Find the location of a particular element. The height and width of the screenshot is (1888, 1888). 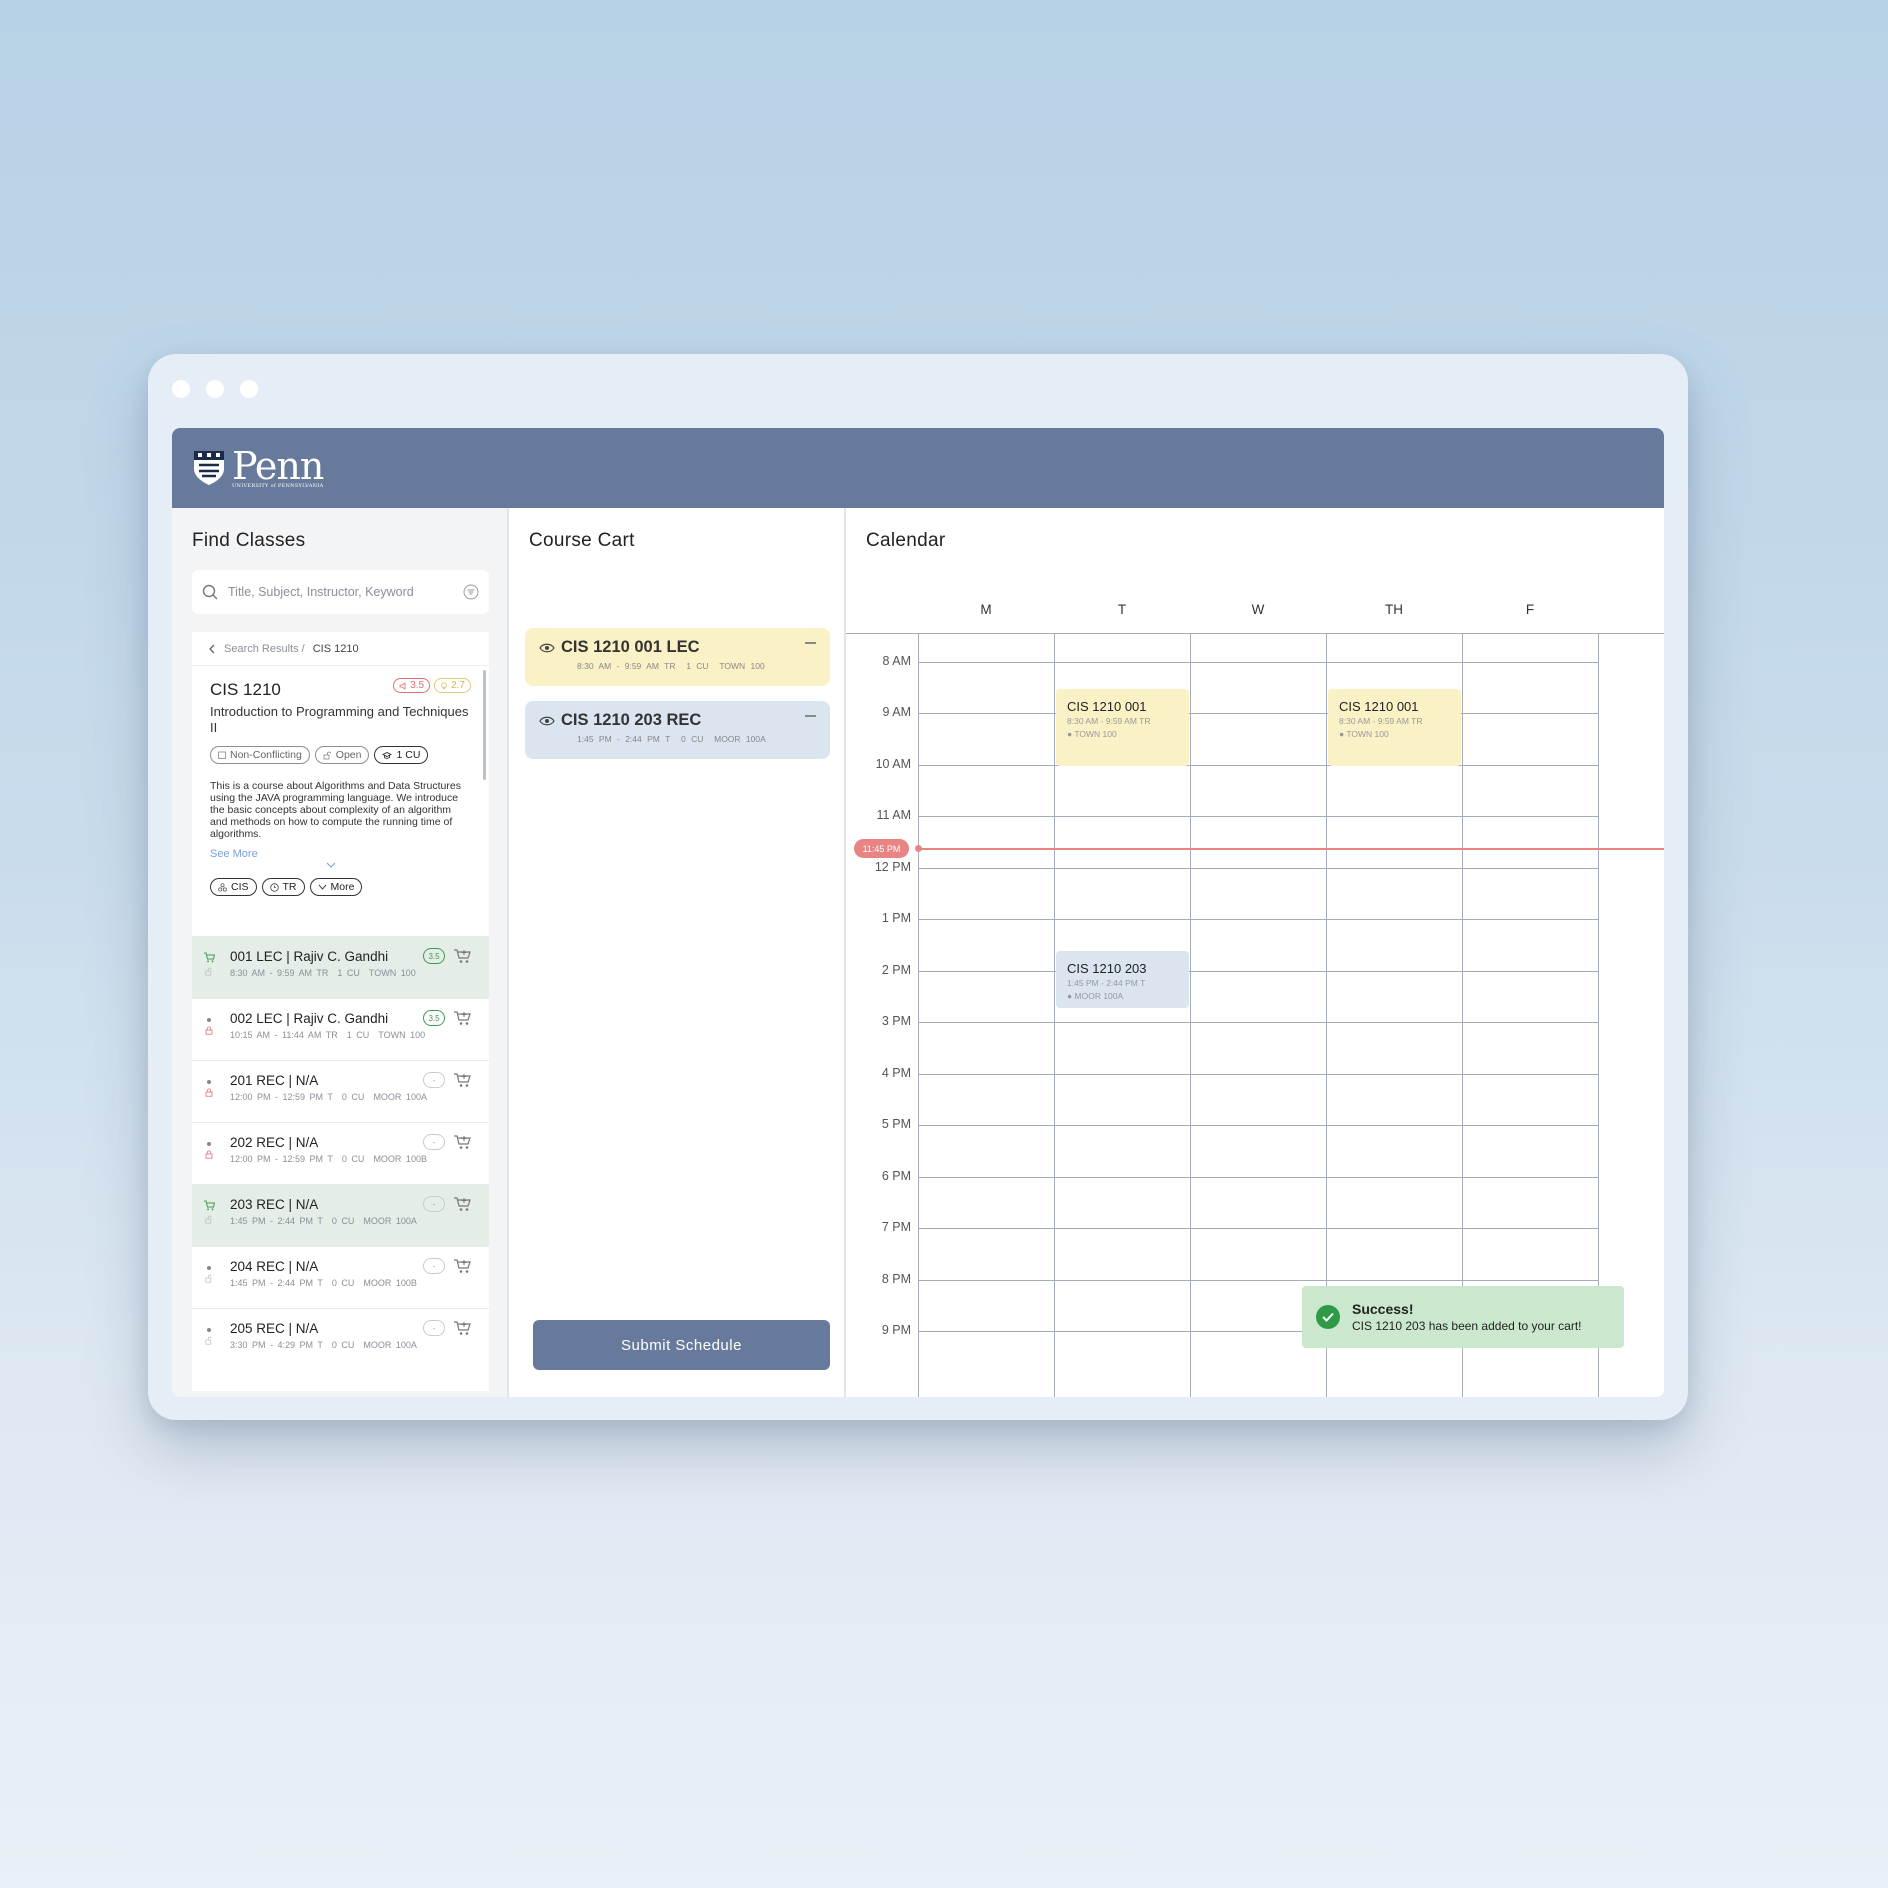

search-input is located at coordinates (340, 592).